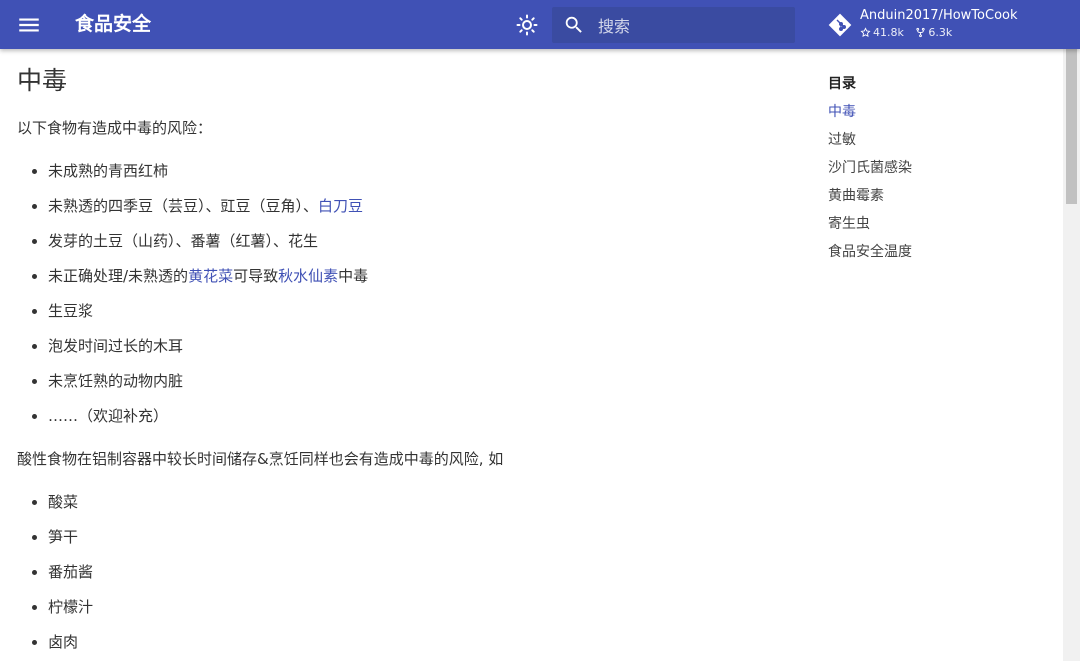 Image resolution: width=1080 pixels, height=667 pixels. I want to click on list-item: 笋干, so click(55, 544).